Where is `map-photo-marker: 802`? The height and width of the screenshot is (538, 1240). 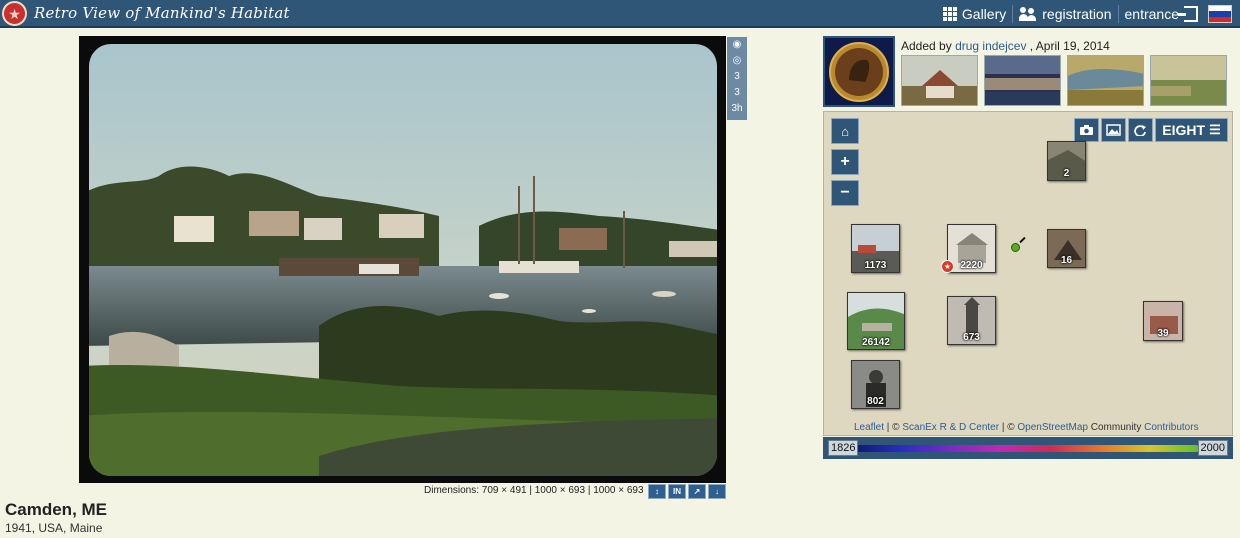
map-photo-marker: 802 is located at coordinates (875, 384).